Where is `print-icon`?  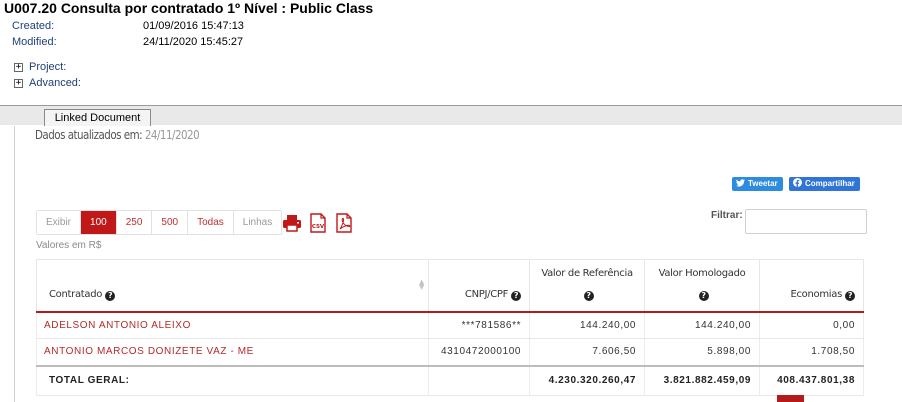 print-icon is located at coordinates (292, 223).